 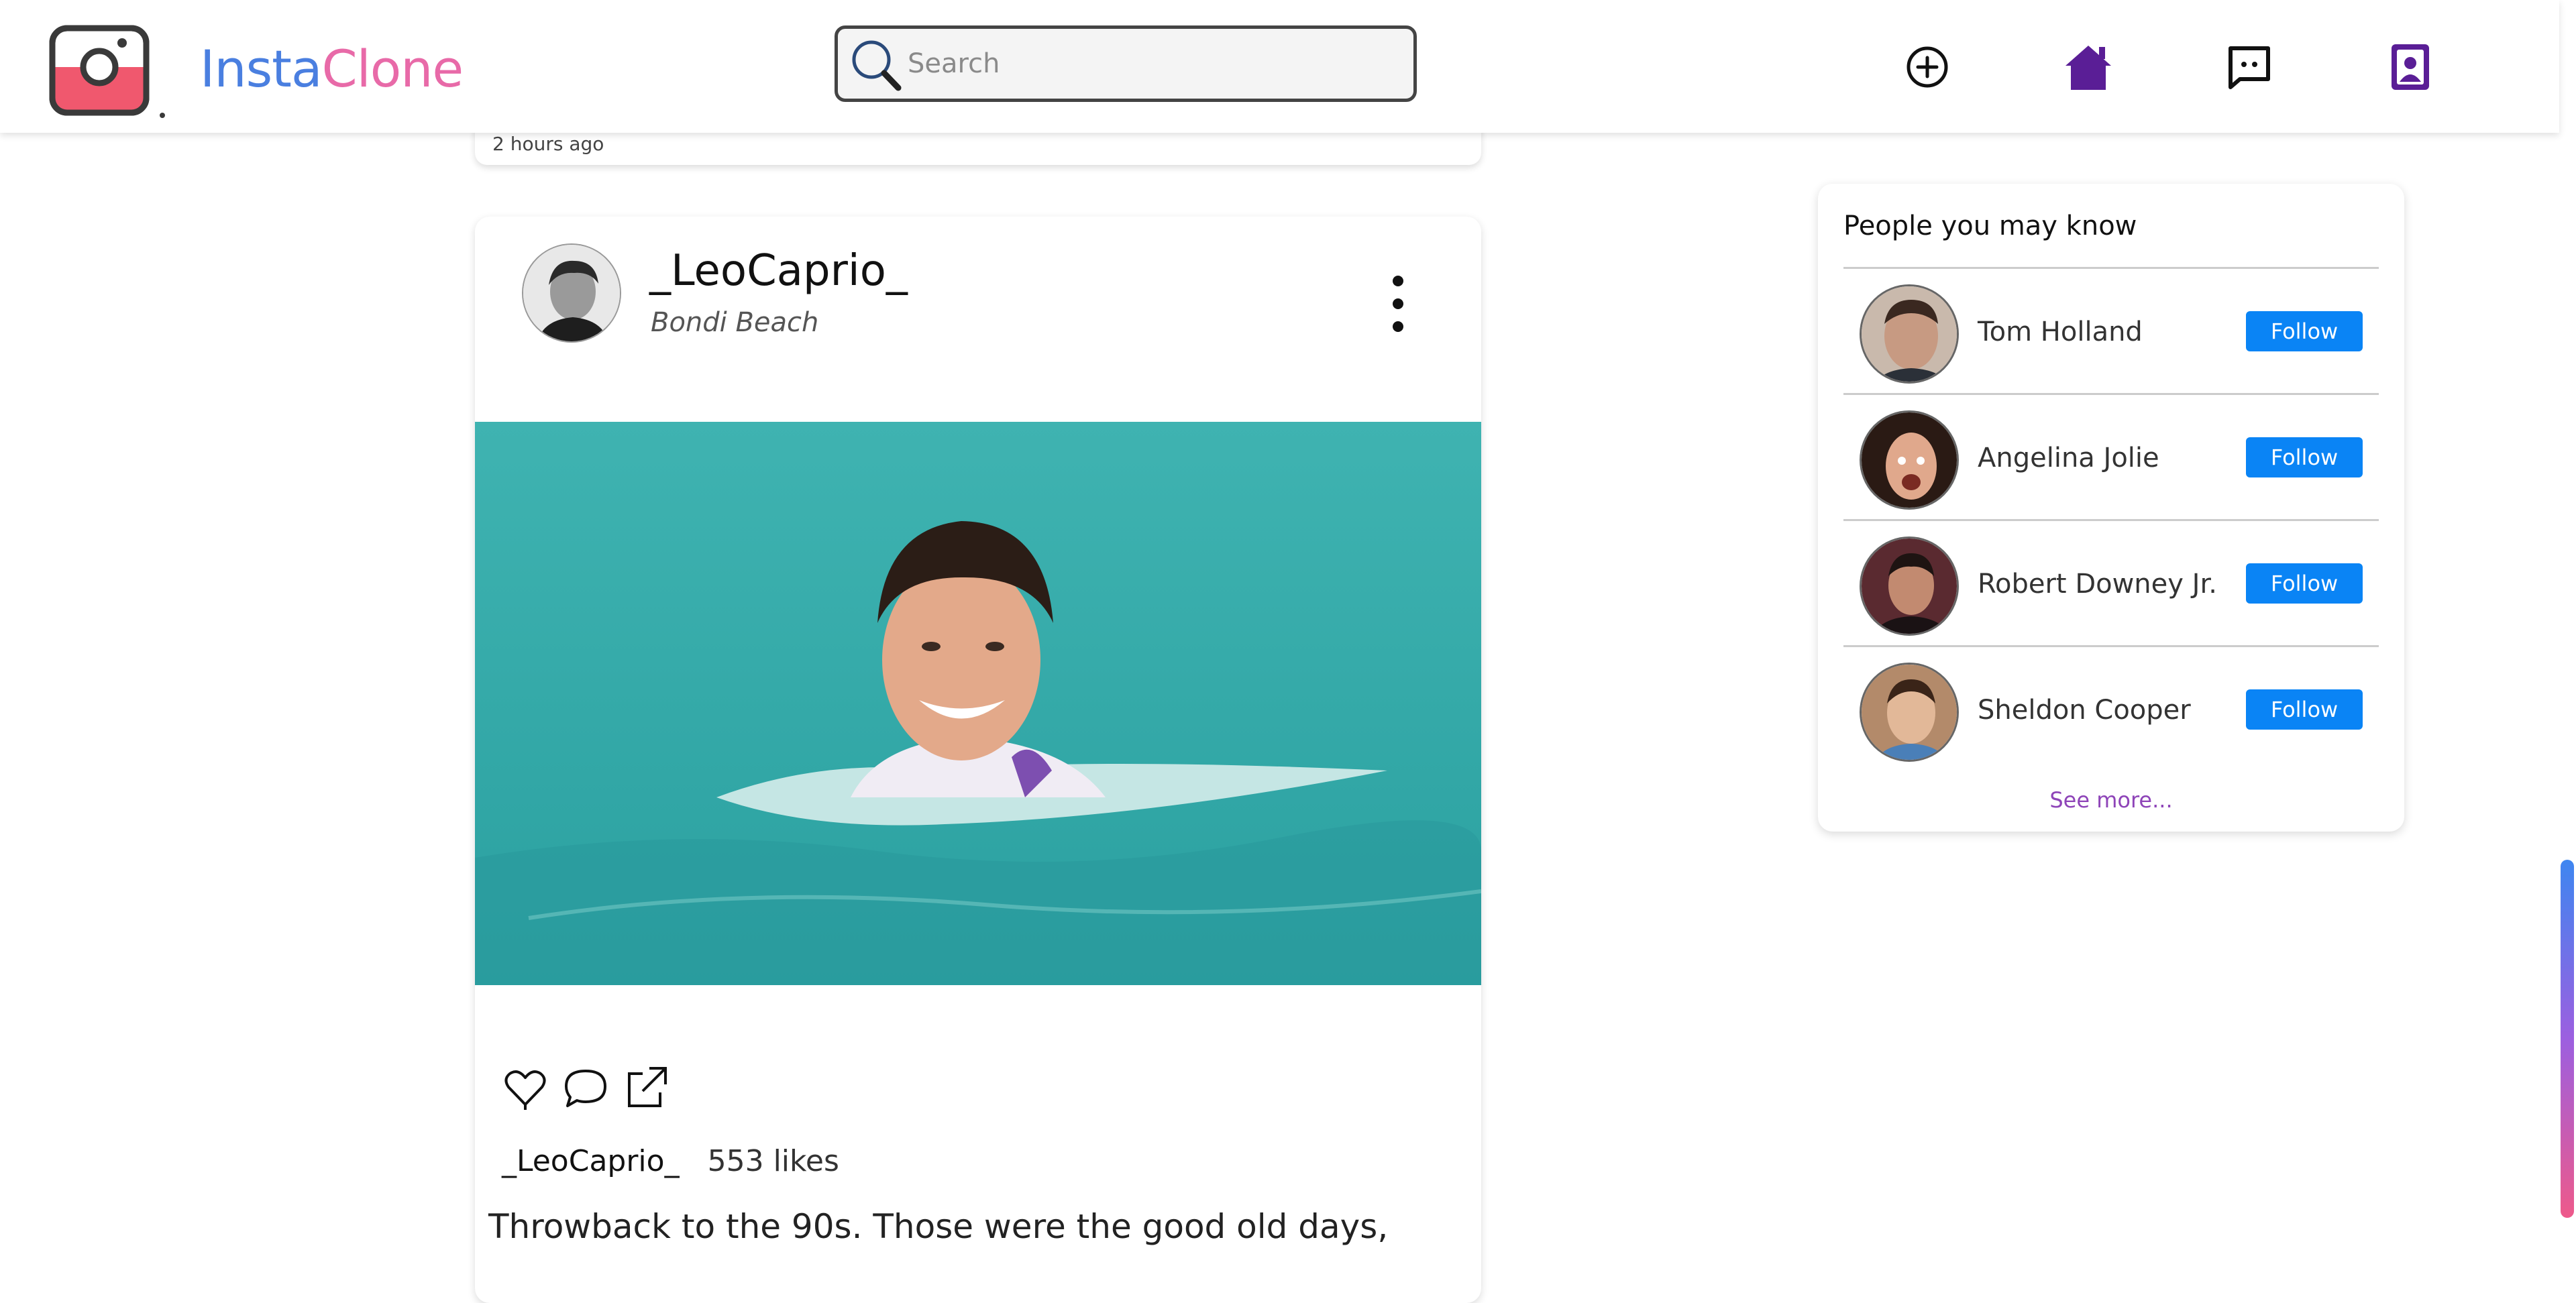 I want to click on suggestion-item: Tom Holland Follow, so click(x=2111, y=330).